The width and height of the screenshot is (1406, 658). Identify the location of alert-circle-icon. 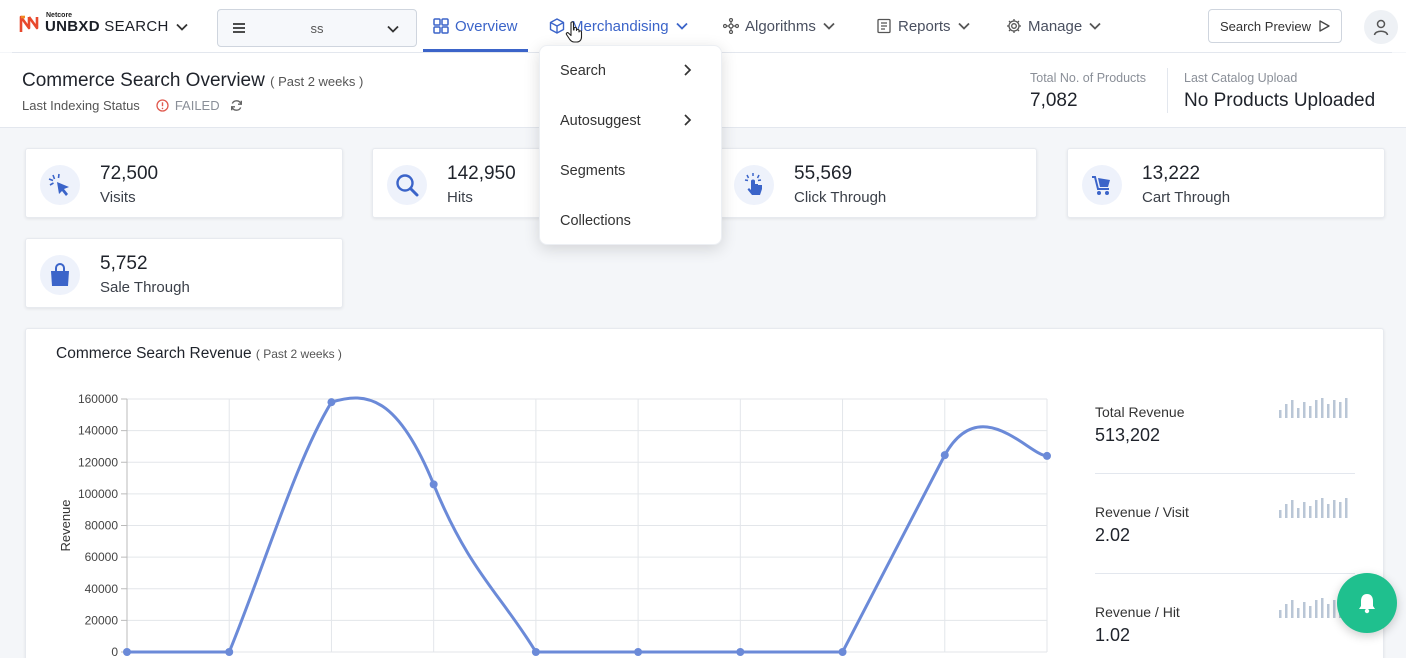
(162, 105).